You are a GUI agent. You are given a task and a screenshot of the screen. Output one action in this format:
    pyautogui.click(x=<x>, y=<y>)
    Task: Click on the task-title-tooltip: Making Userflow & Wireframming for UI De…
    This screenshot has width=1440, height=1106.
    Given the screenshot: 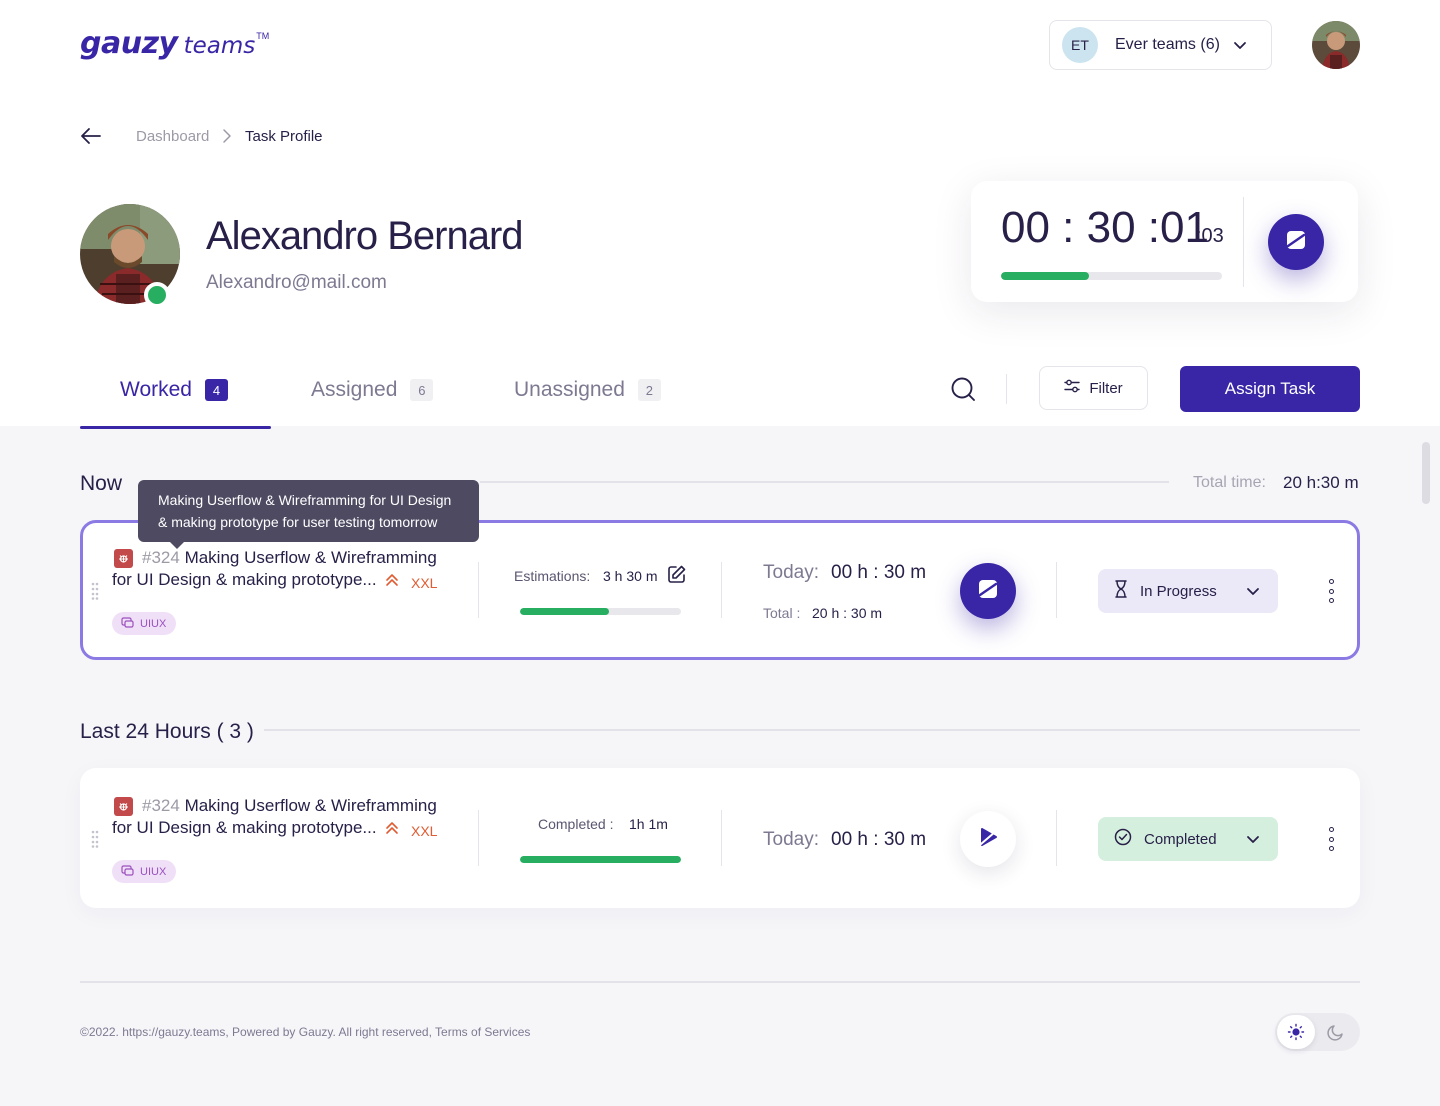 What is the action you would take?
    pyautogui.click(x=308, y=514)
    